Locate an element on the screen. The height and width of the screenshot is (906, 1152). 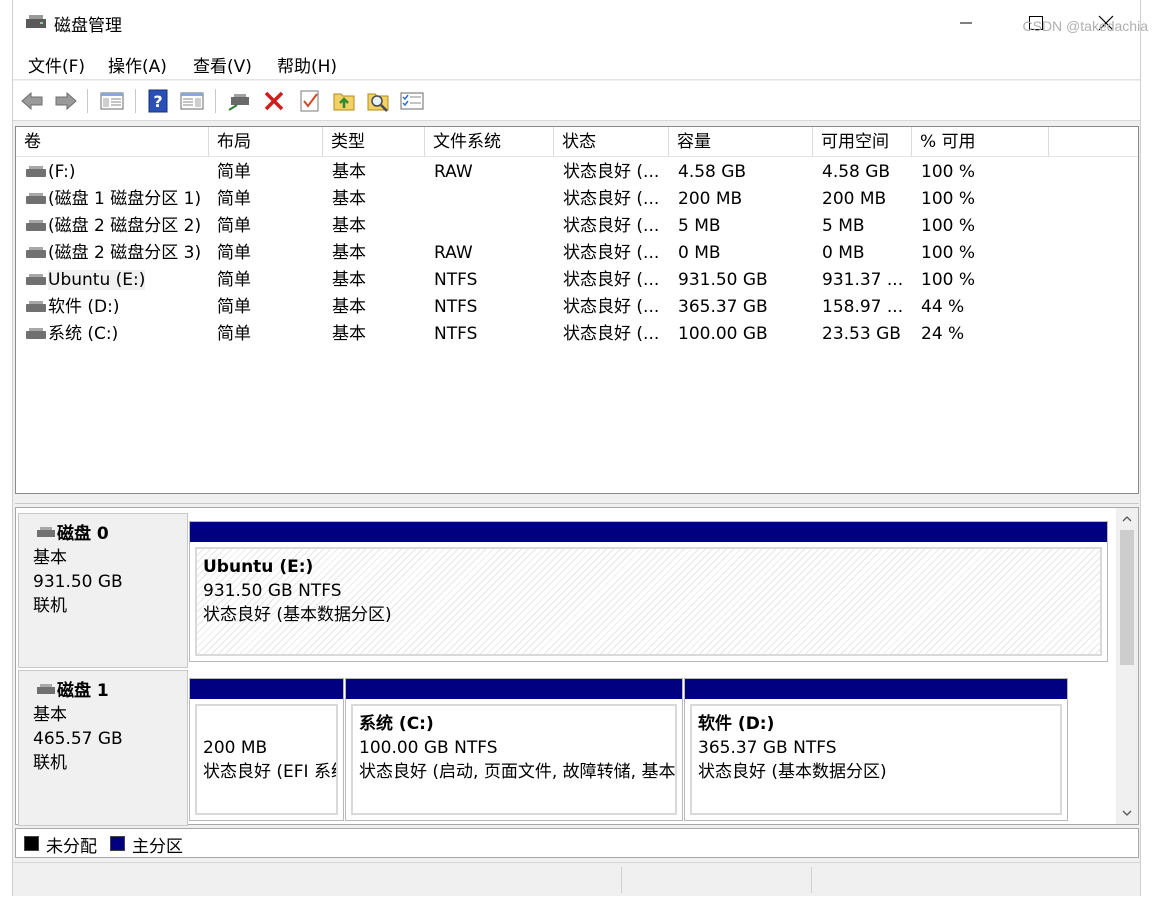
volume-row: (F:) 简单 基本 RAW 状态良好 (... 4.58 GB 4.58 GB 100 % is located at coordinates (577, 172).